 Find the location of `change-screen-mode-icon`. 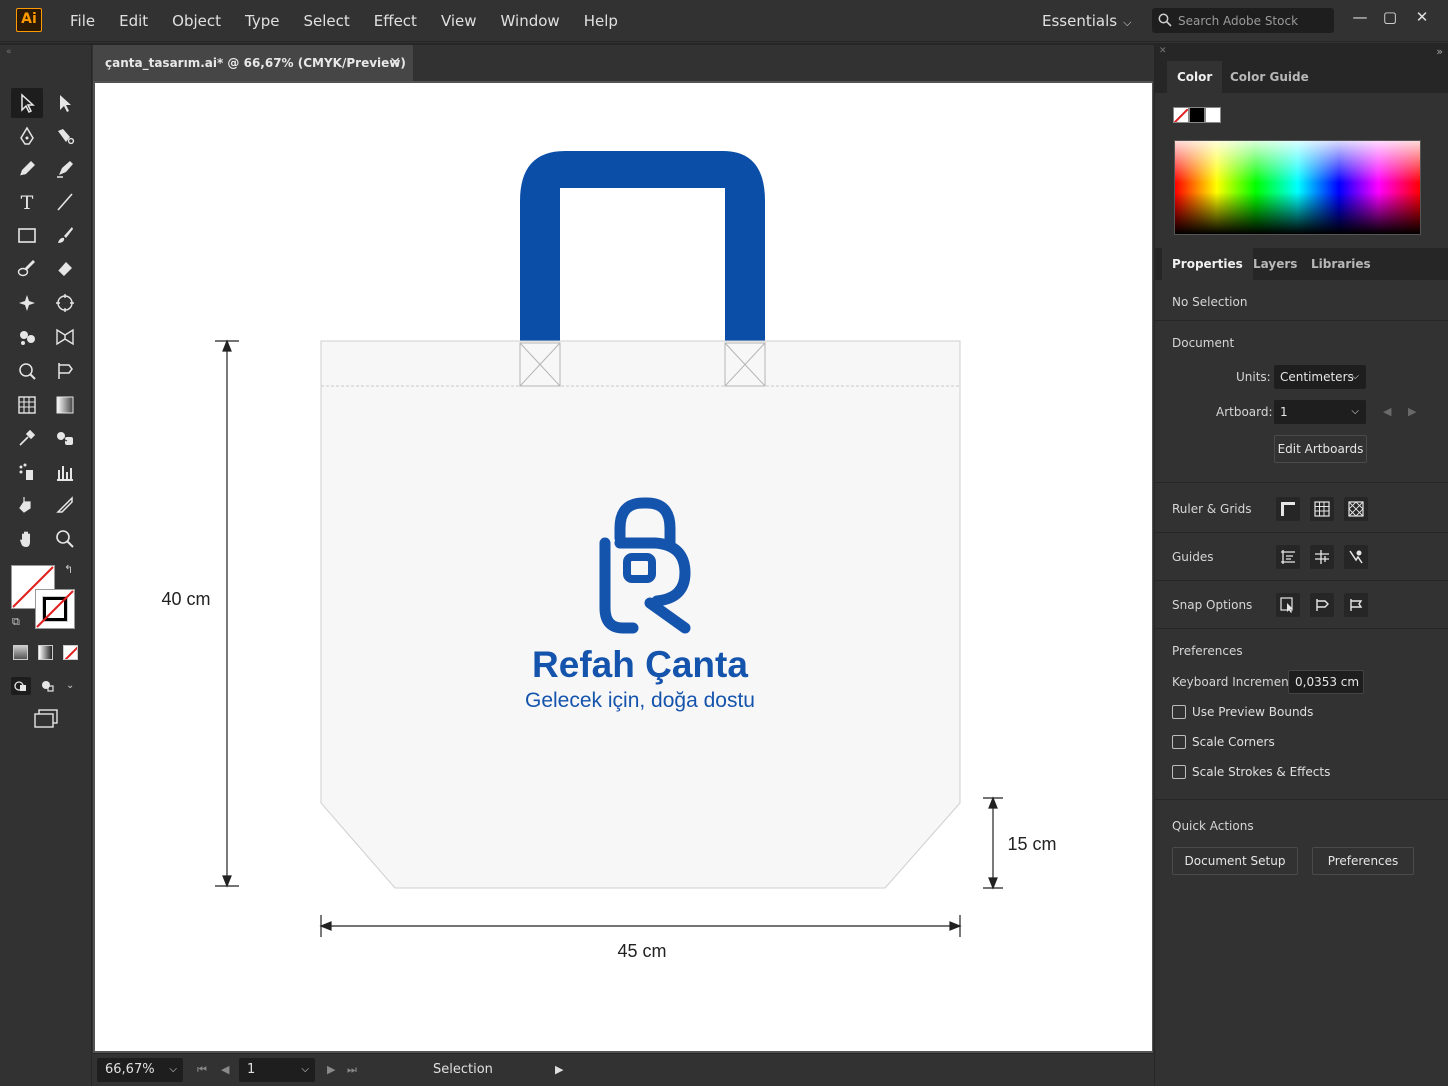

change-screen-mode-icon is located at coordinates (46, 721).